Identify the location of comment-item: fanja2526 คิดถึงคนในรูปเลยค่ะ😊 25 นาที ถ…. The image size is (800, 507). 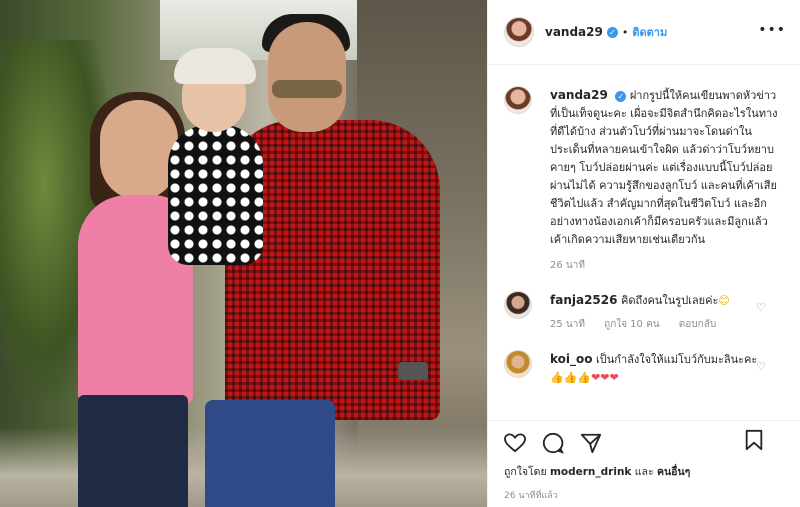
(644, 312).